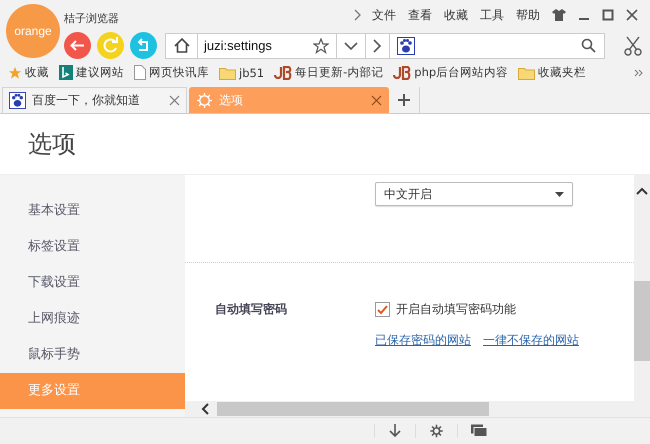 The width and height of the screenshot is (650, 444). I want to click on menu-item: 文件, so click(384, 15).